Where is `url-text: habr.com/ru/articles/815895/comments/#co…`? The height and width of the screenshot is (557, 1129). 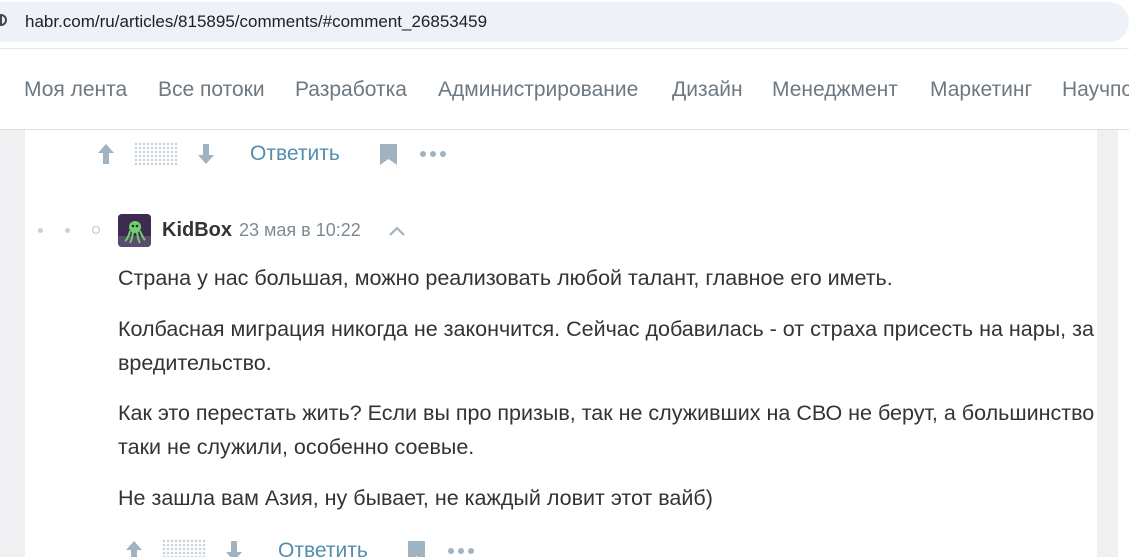
url-text: habr.com/ru/articles/815895/comments/#co… is located at coordinates (256, 22).